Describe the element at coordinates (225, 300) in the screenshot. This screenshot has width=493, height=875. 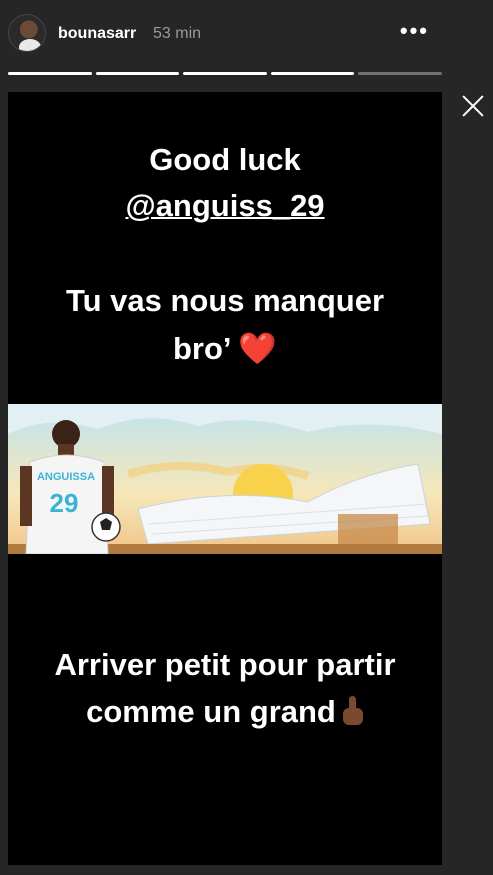
I see `story-text-line: Tu vas nous manquer` at that location.